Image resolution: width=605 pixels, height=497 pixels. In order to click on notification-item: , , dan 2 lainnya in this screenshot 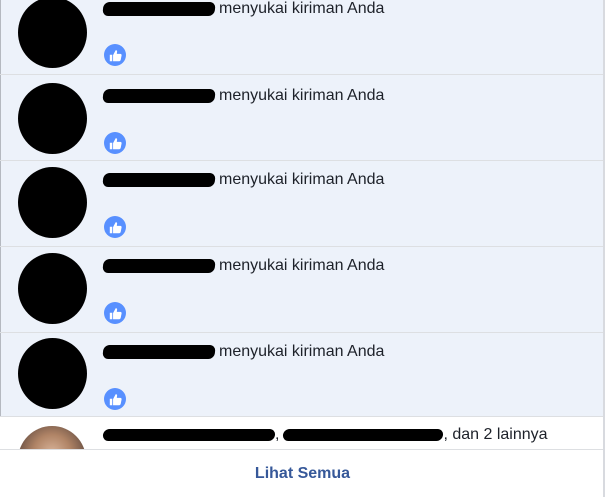, I will do `click(302, 433)`.